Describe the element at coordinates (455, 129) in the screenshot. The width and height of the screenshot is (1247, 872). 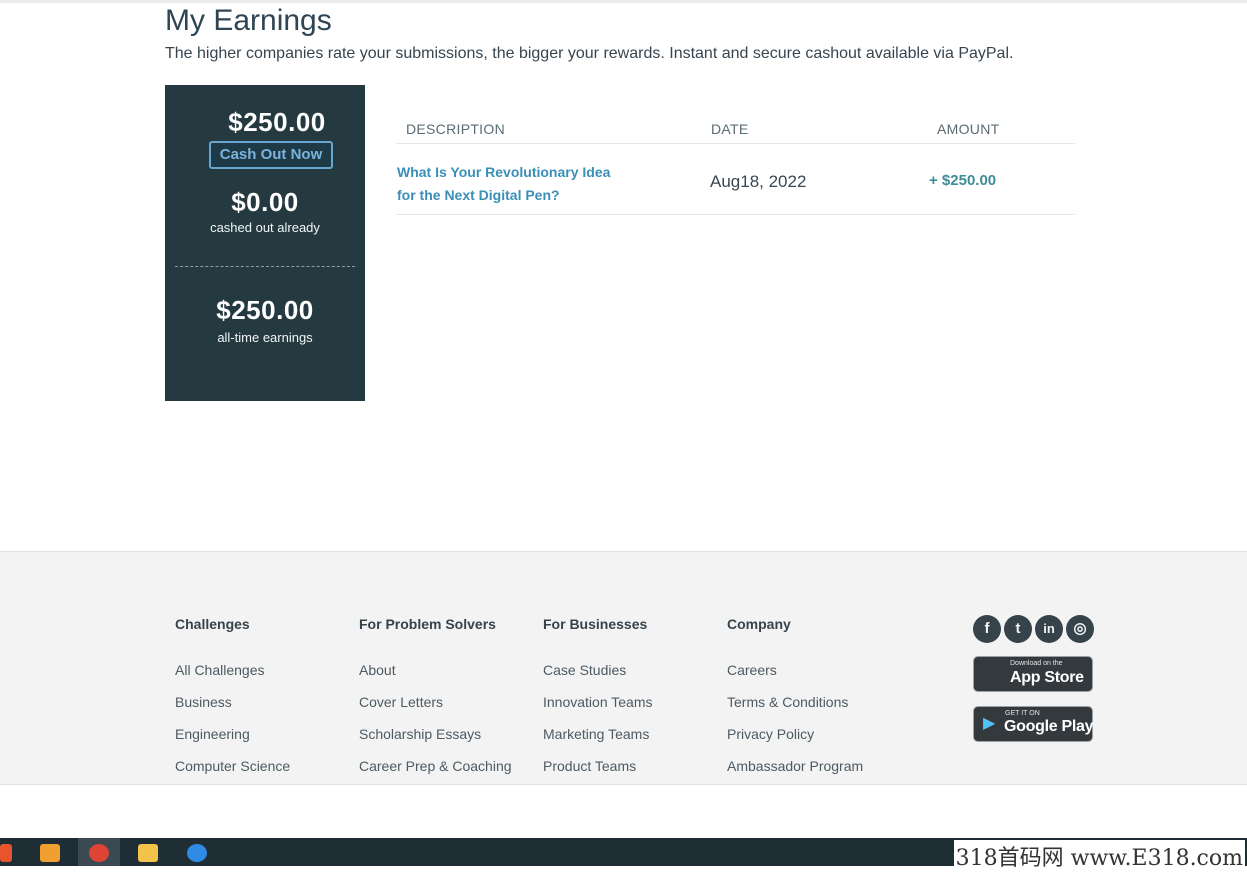
I see `column-header-description: DESCRIPTION` at that location.